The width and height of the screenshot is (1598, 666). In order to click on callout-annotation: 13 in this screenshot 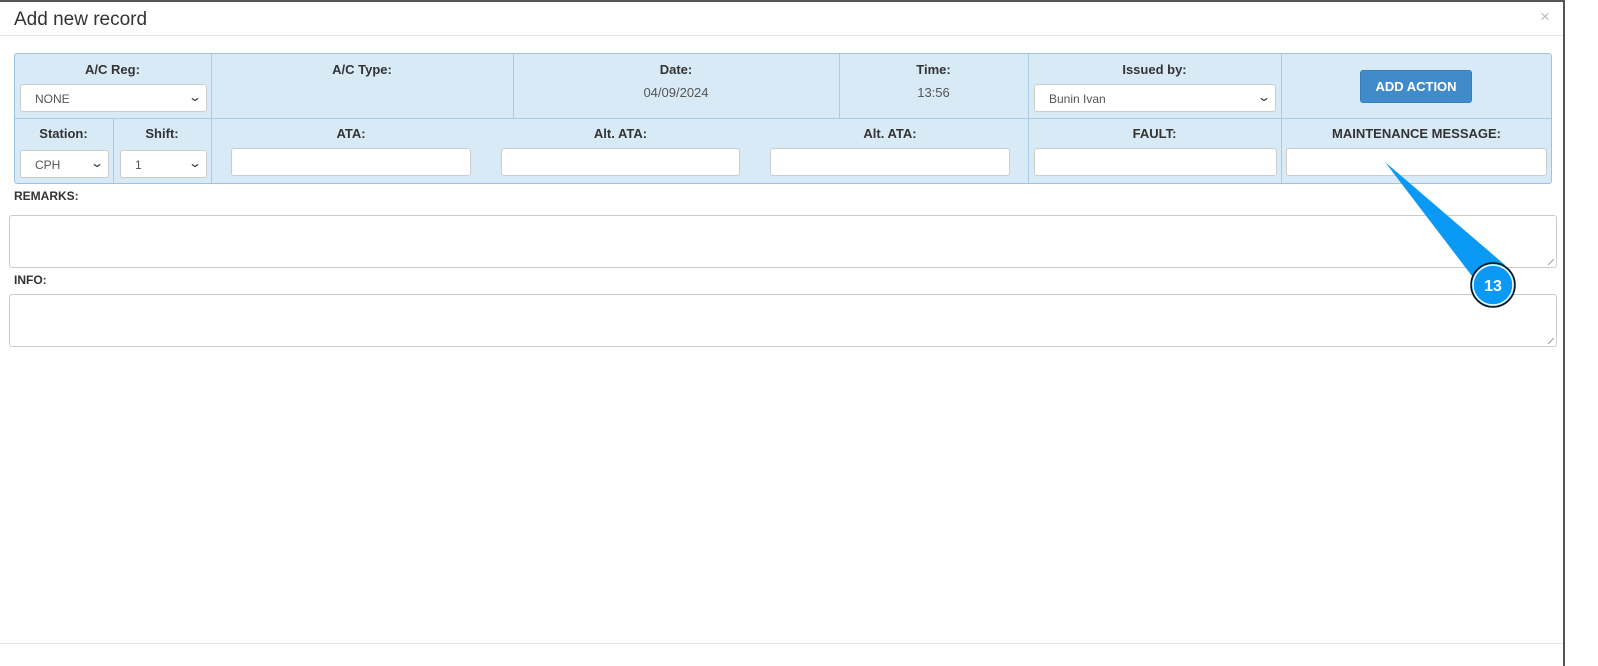, I will do `click(1450, 235)`.